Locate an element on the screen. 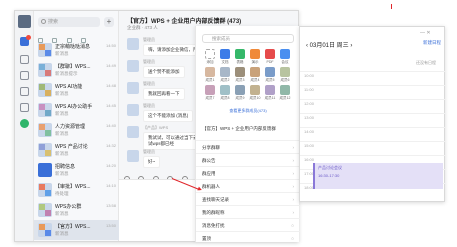  calendar-date-label: ‹ 03月01日 周三 › is located at coordinates (329, 44).